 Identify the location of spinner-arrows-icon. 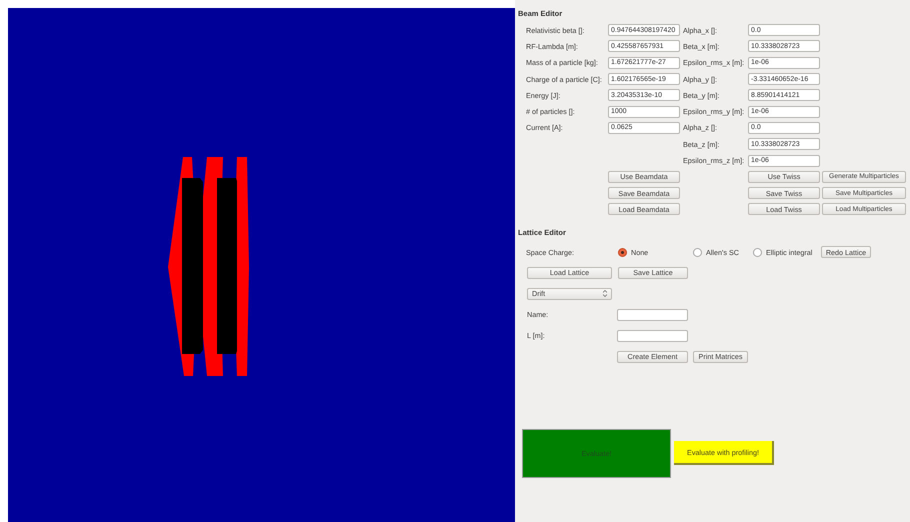
(605, 294).